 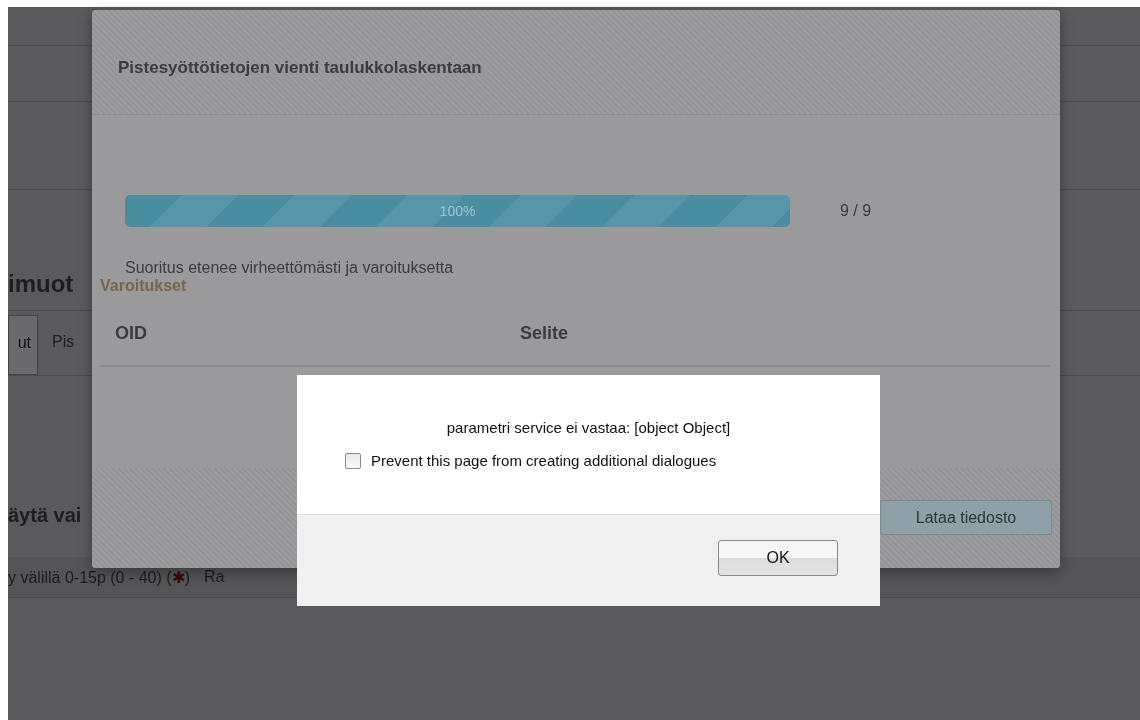 I want to click on progress-label: 100%, so click(x=457, y=211).